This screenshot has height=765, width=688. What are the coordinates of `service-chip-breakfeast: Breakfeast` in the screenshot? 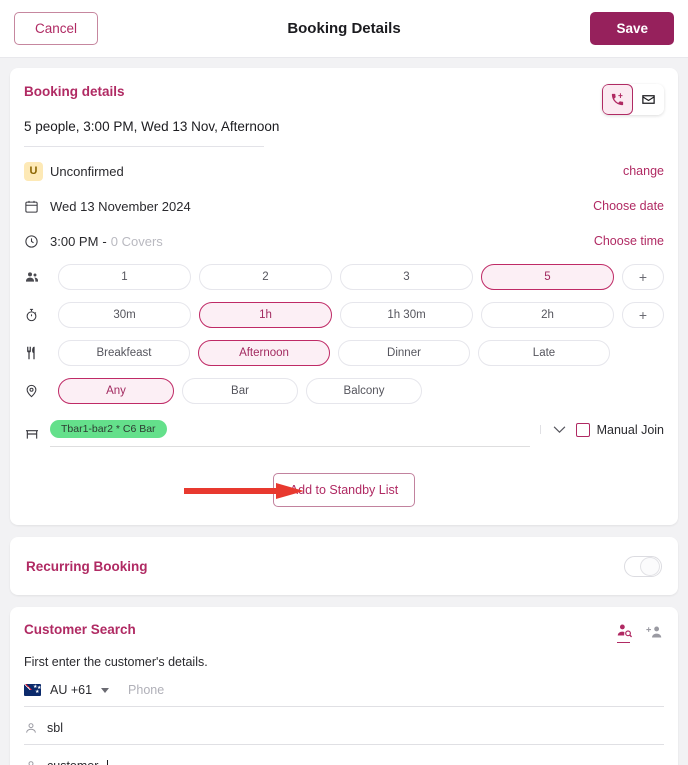 It's located at (124, 353).